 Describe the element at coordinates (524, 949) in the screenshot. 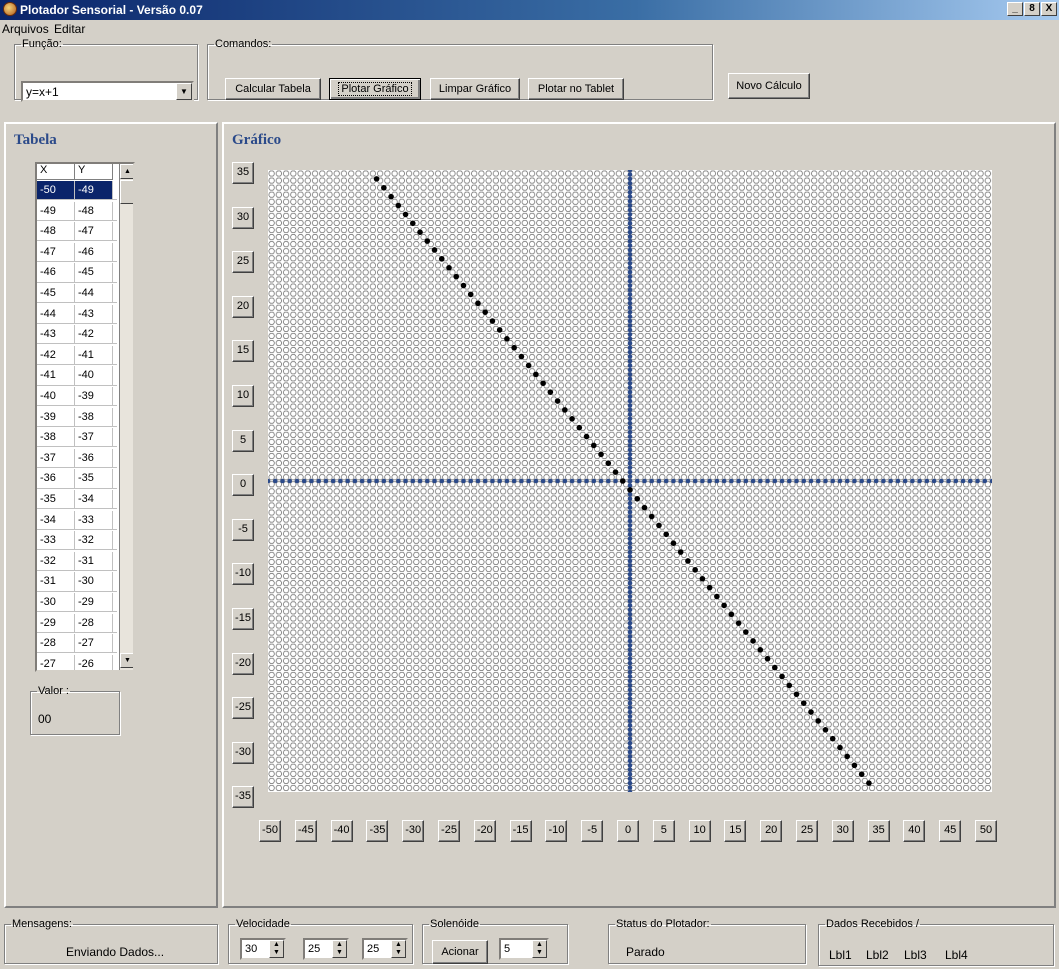

I see `solenoide-spinner: 5 ▲ ▼` at that location.